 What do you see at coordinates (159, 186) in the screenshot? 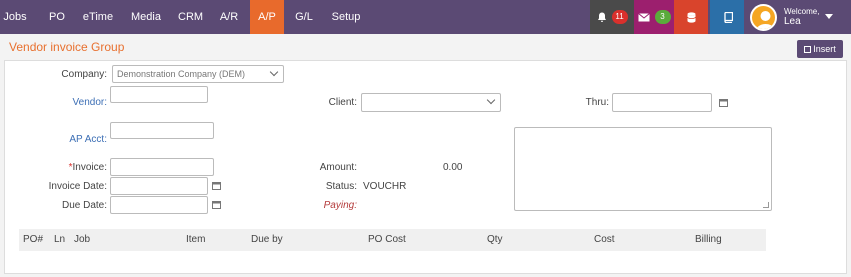
I see `invoice-date-input` at bounding box center [159, 186].